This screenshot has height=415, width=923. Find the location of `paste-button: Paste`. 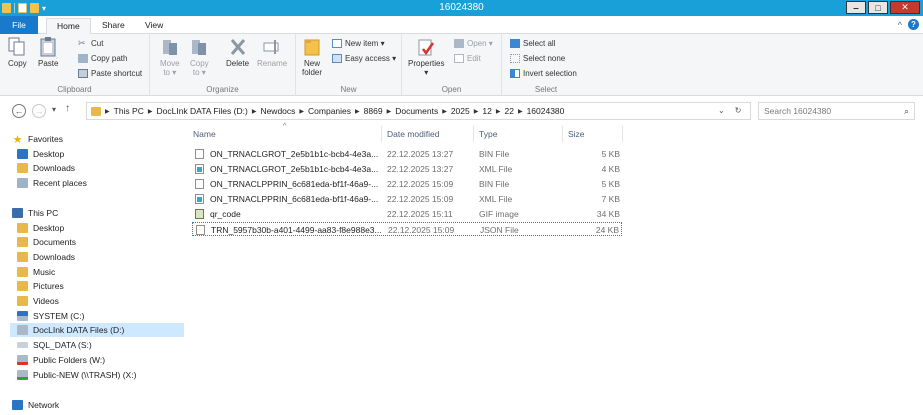

paste-button: Paste is located at coordinates (48, 52).